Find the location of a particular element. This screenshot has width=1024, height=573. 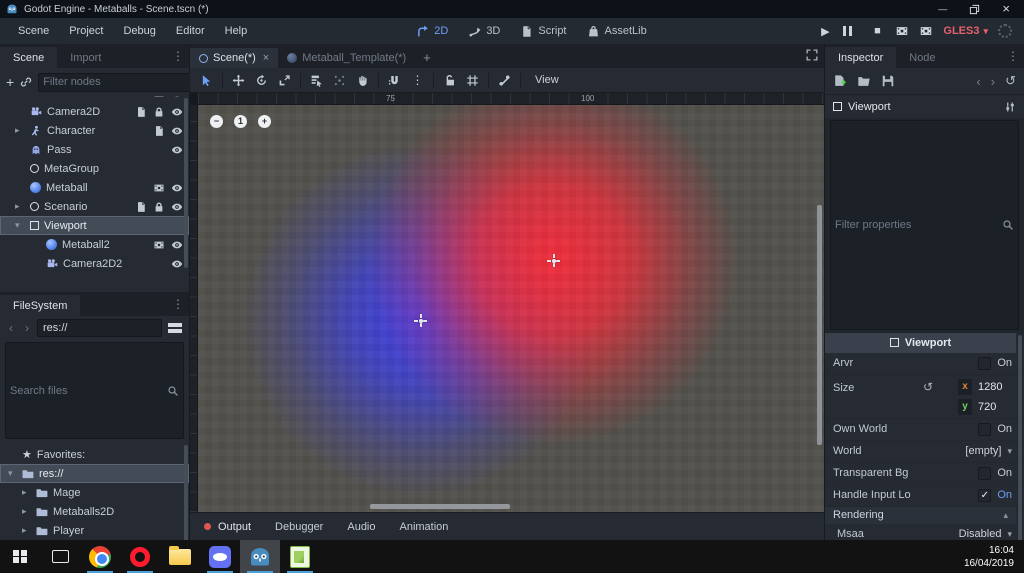

workspace-script-button: Script is located at coordinates (543, 31).